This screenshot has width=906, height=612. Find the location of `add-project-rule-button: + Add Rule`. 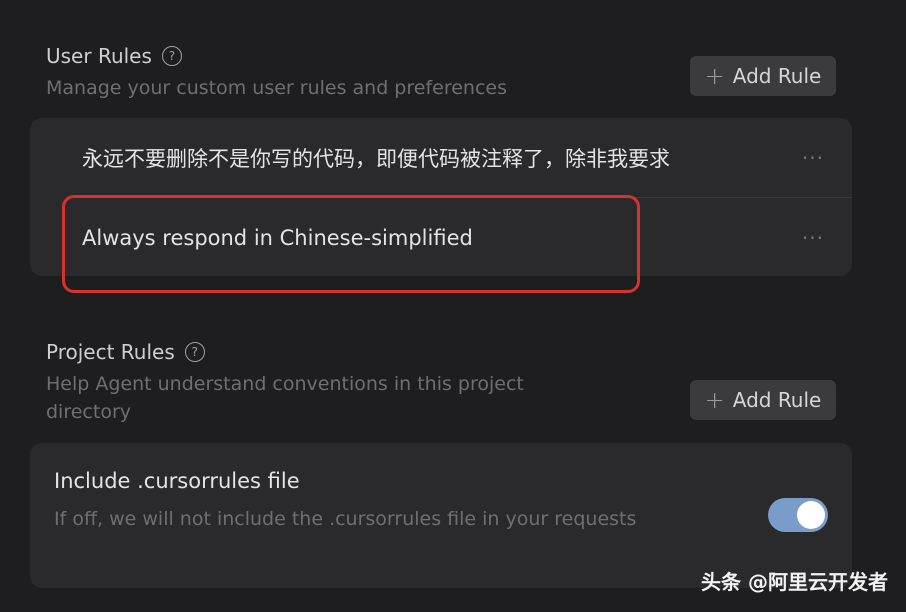

add-project-rule-button: + Add Rule is located at coordinates (763, 400).